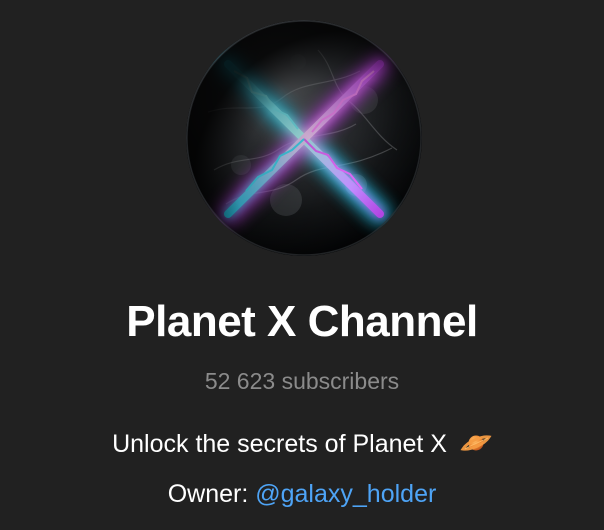 This screenshot has width=604, height=530. I want to click on channel-description-text: Unlock the secrets of Planet X, so click(279, 444).